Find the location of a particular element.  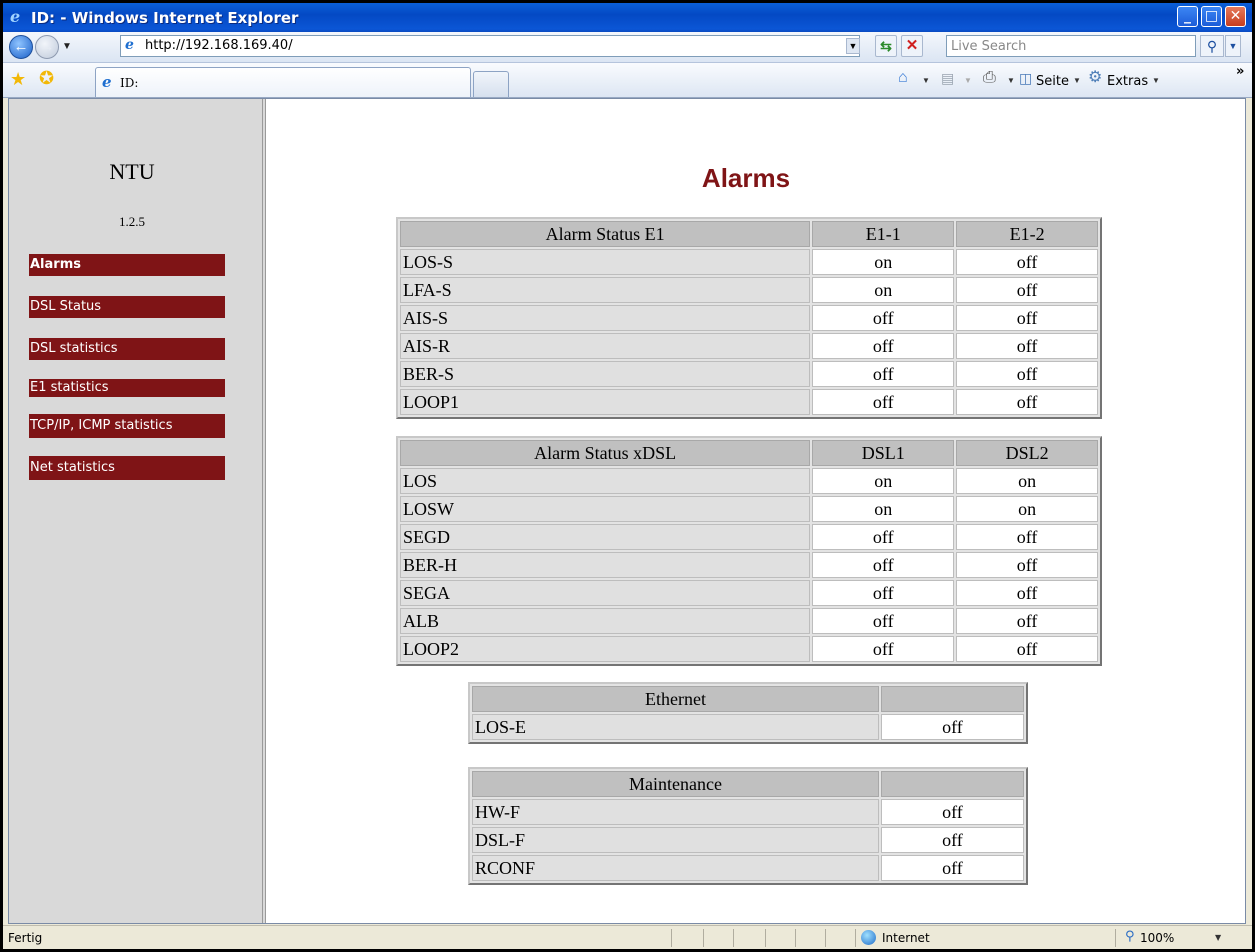

device-version: 1.2.5 is located at coordinates (132, 221).